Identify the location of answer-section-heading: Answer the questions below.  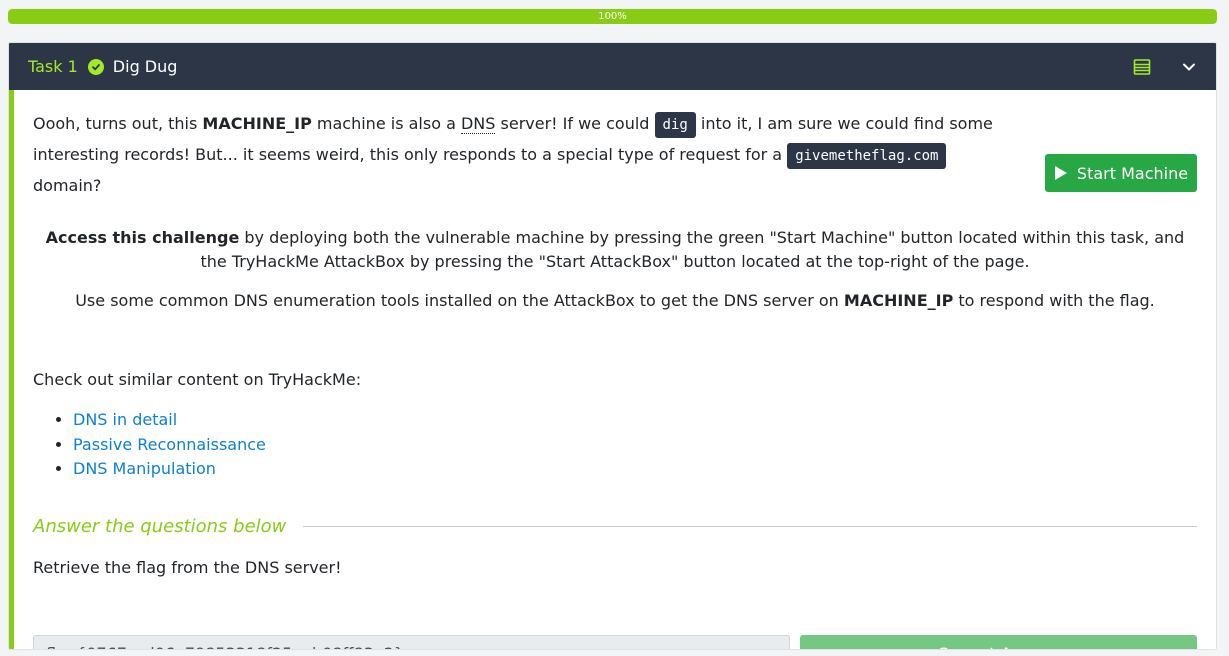
(615, 526).